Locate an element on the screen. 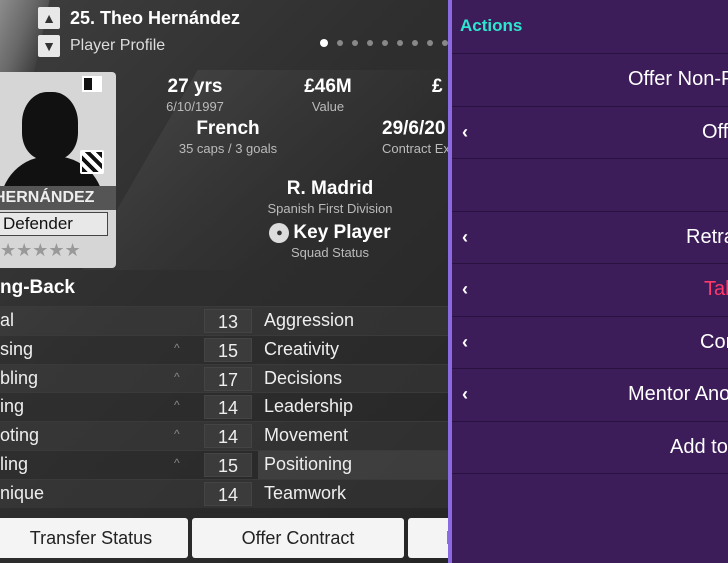 This screenshot has width=728, height=563. action-label: Offer Non-P is located at coordinates (678, 79).